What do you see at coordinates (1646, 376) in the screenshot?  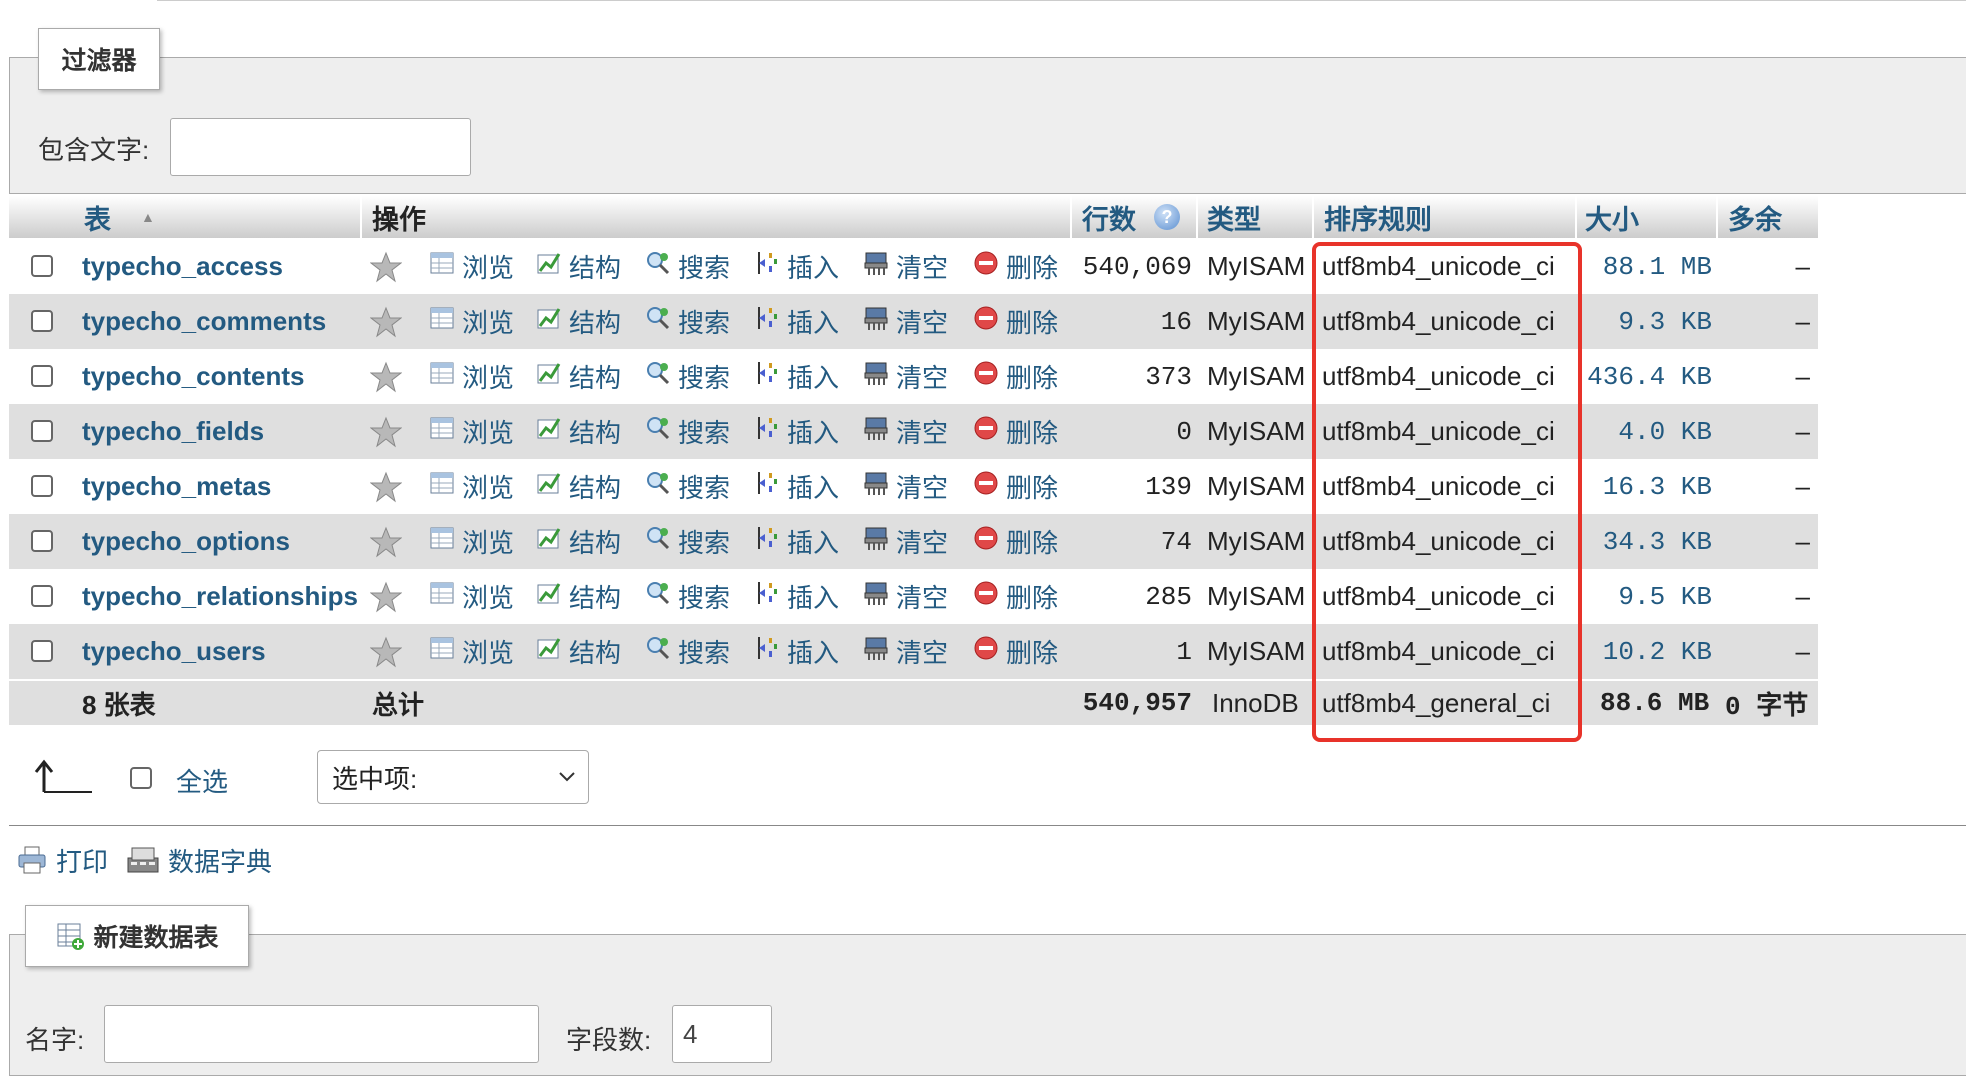 I see `size-cell: 436.4 KB` at bounding box center [1646, 376].